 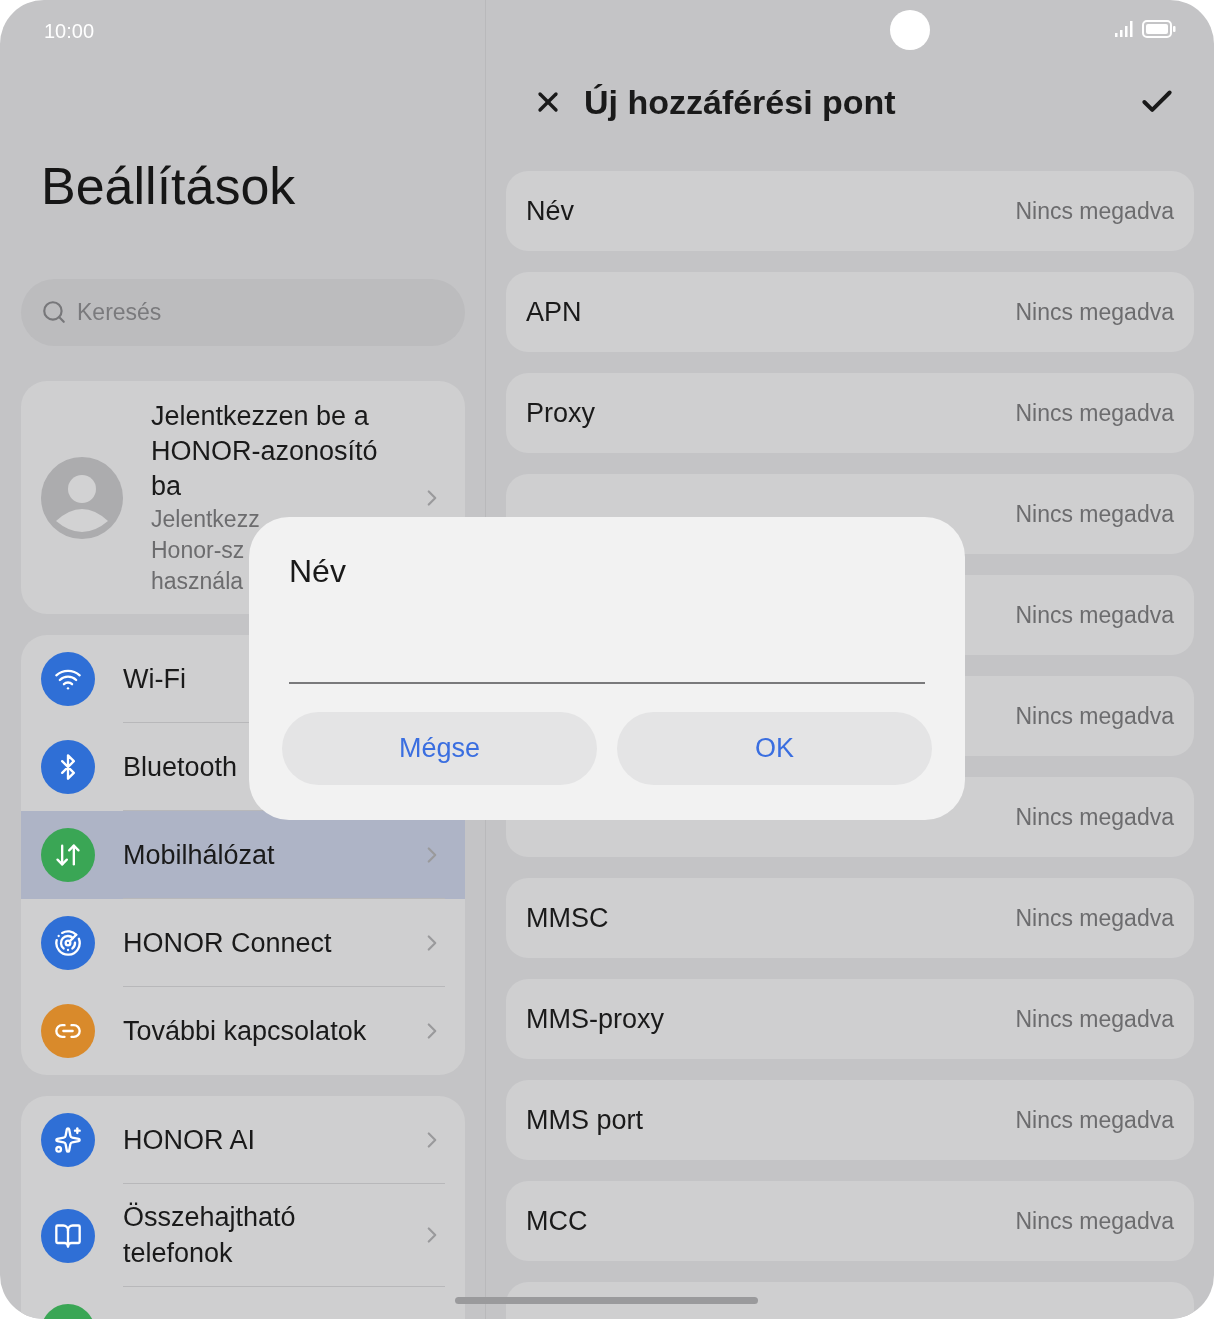 What do you see at coordinates (205, 519) in the screenshot?
I see `account-subtitle-line: Jelentkezz` at bounding box center [205, 519].